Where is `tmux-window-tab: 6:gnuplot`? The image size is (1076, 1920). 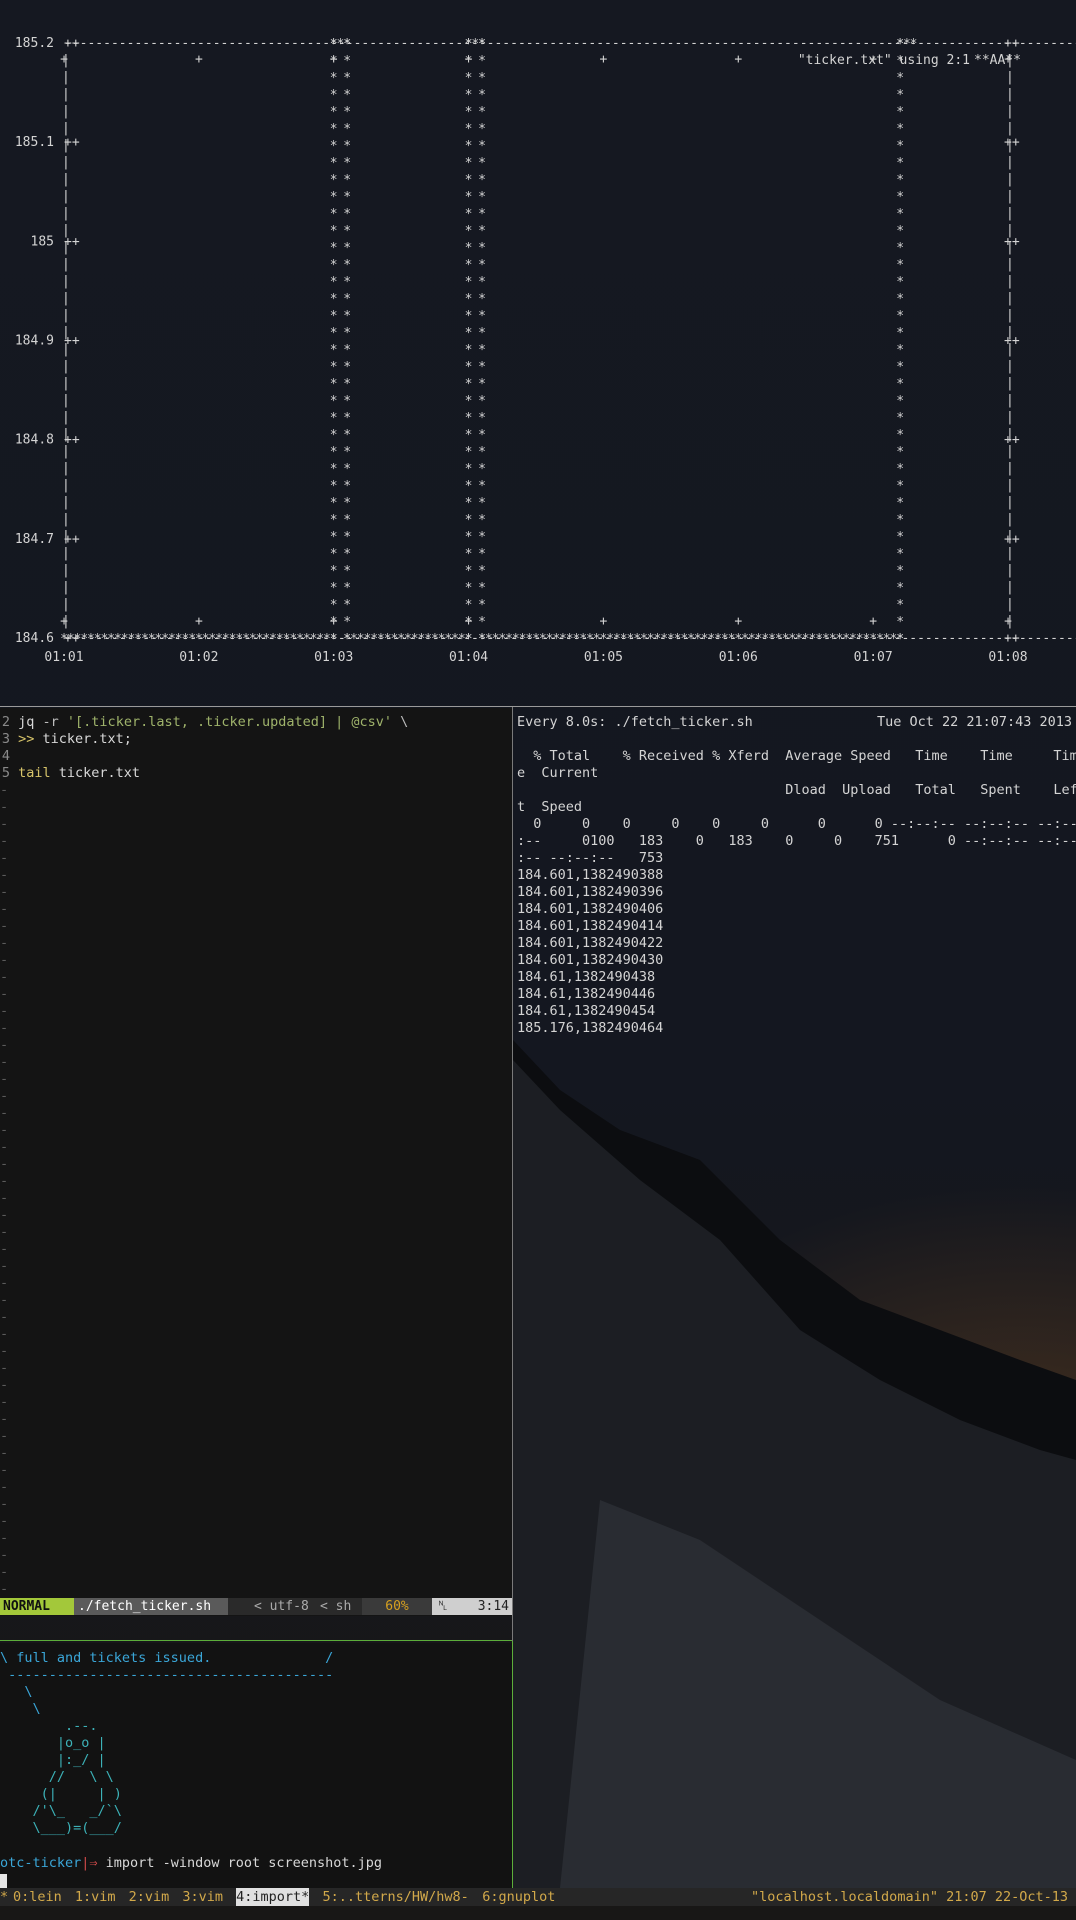
tmux-window-tab: 6:gnuplot is located at coordinates (518, 1897).